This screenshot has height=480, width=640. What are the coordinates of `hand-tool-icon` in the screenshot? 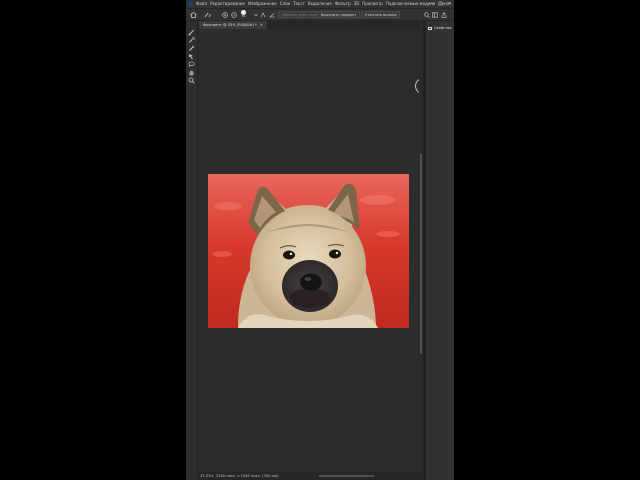 It's located at (191, 72).